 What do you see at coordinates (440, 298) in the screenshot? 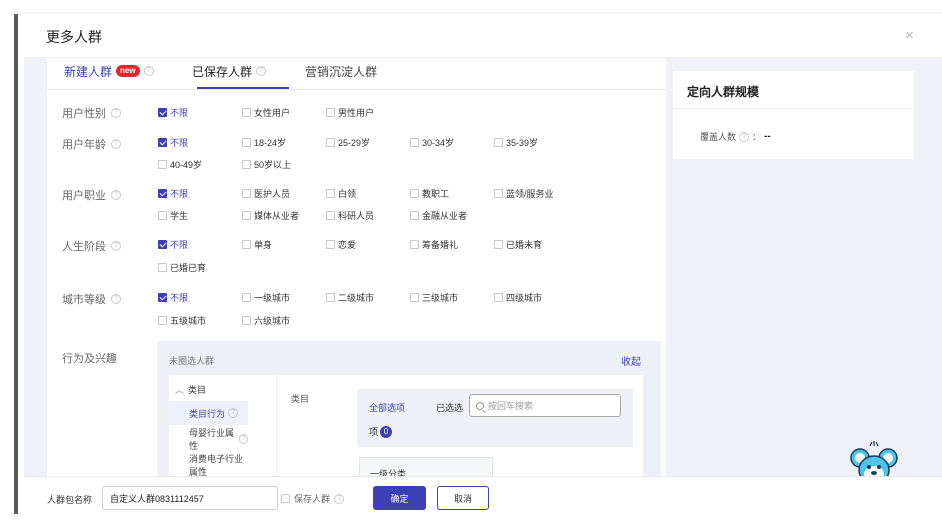
I see `option-label: 三级城市` at bounding box center [440, 298].